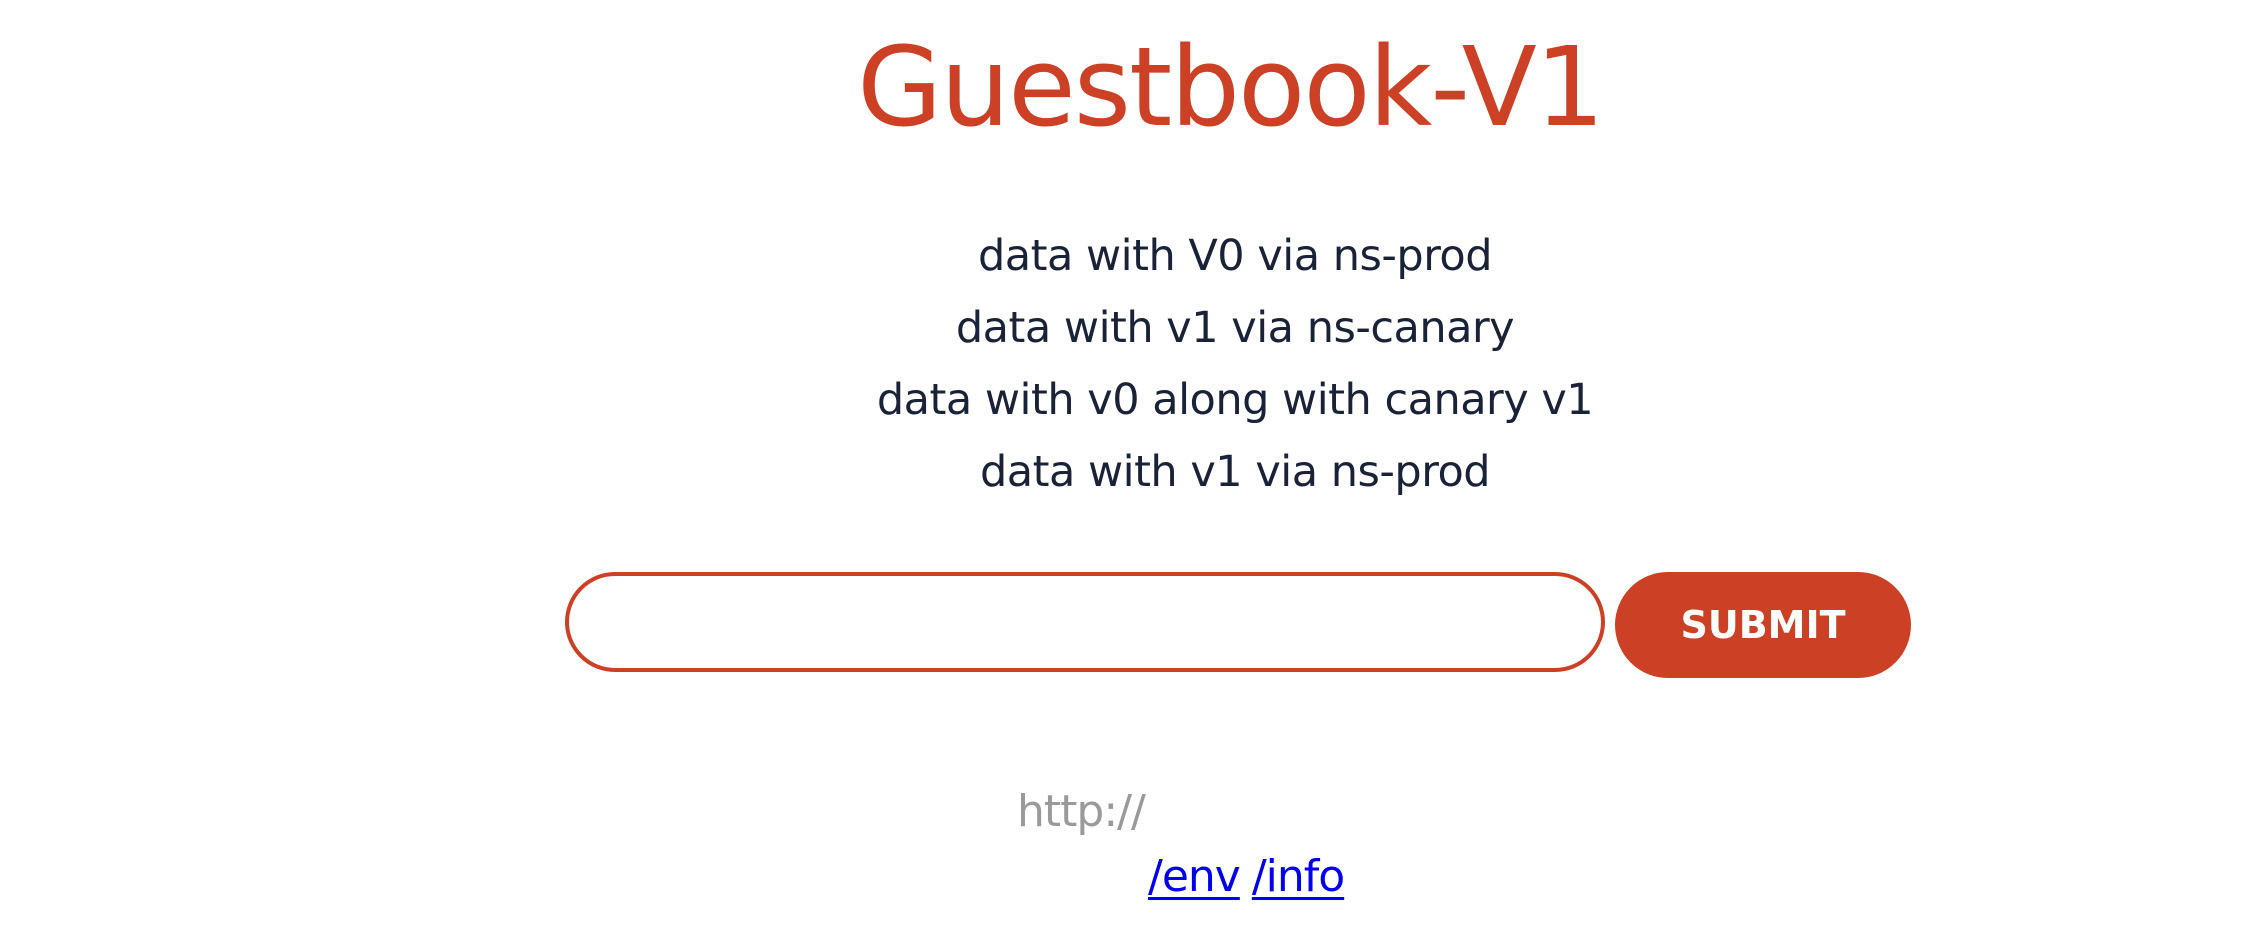 This screenshot has width=2268, height=936. Describe the element at coordinates (1194, 876) in the screenshot. I see `env-link: /env` at that location.